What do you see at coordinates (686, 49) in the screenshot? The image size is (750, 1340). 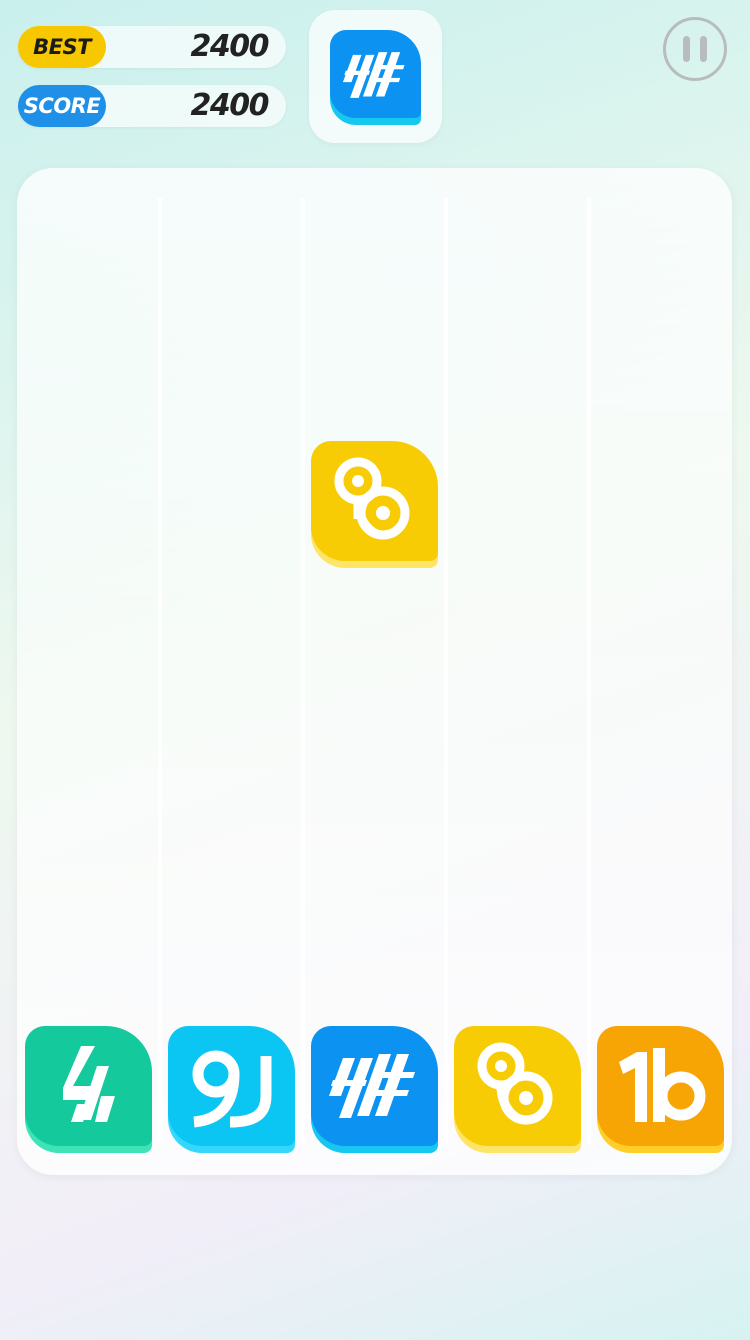 I see `pause-icon` at bounding box center [686, 49].